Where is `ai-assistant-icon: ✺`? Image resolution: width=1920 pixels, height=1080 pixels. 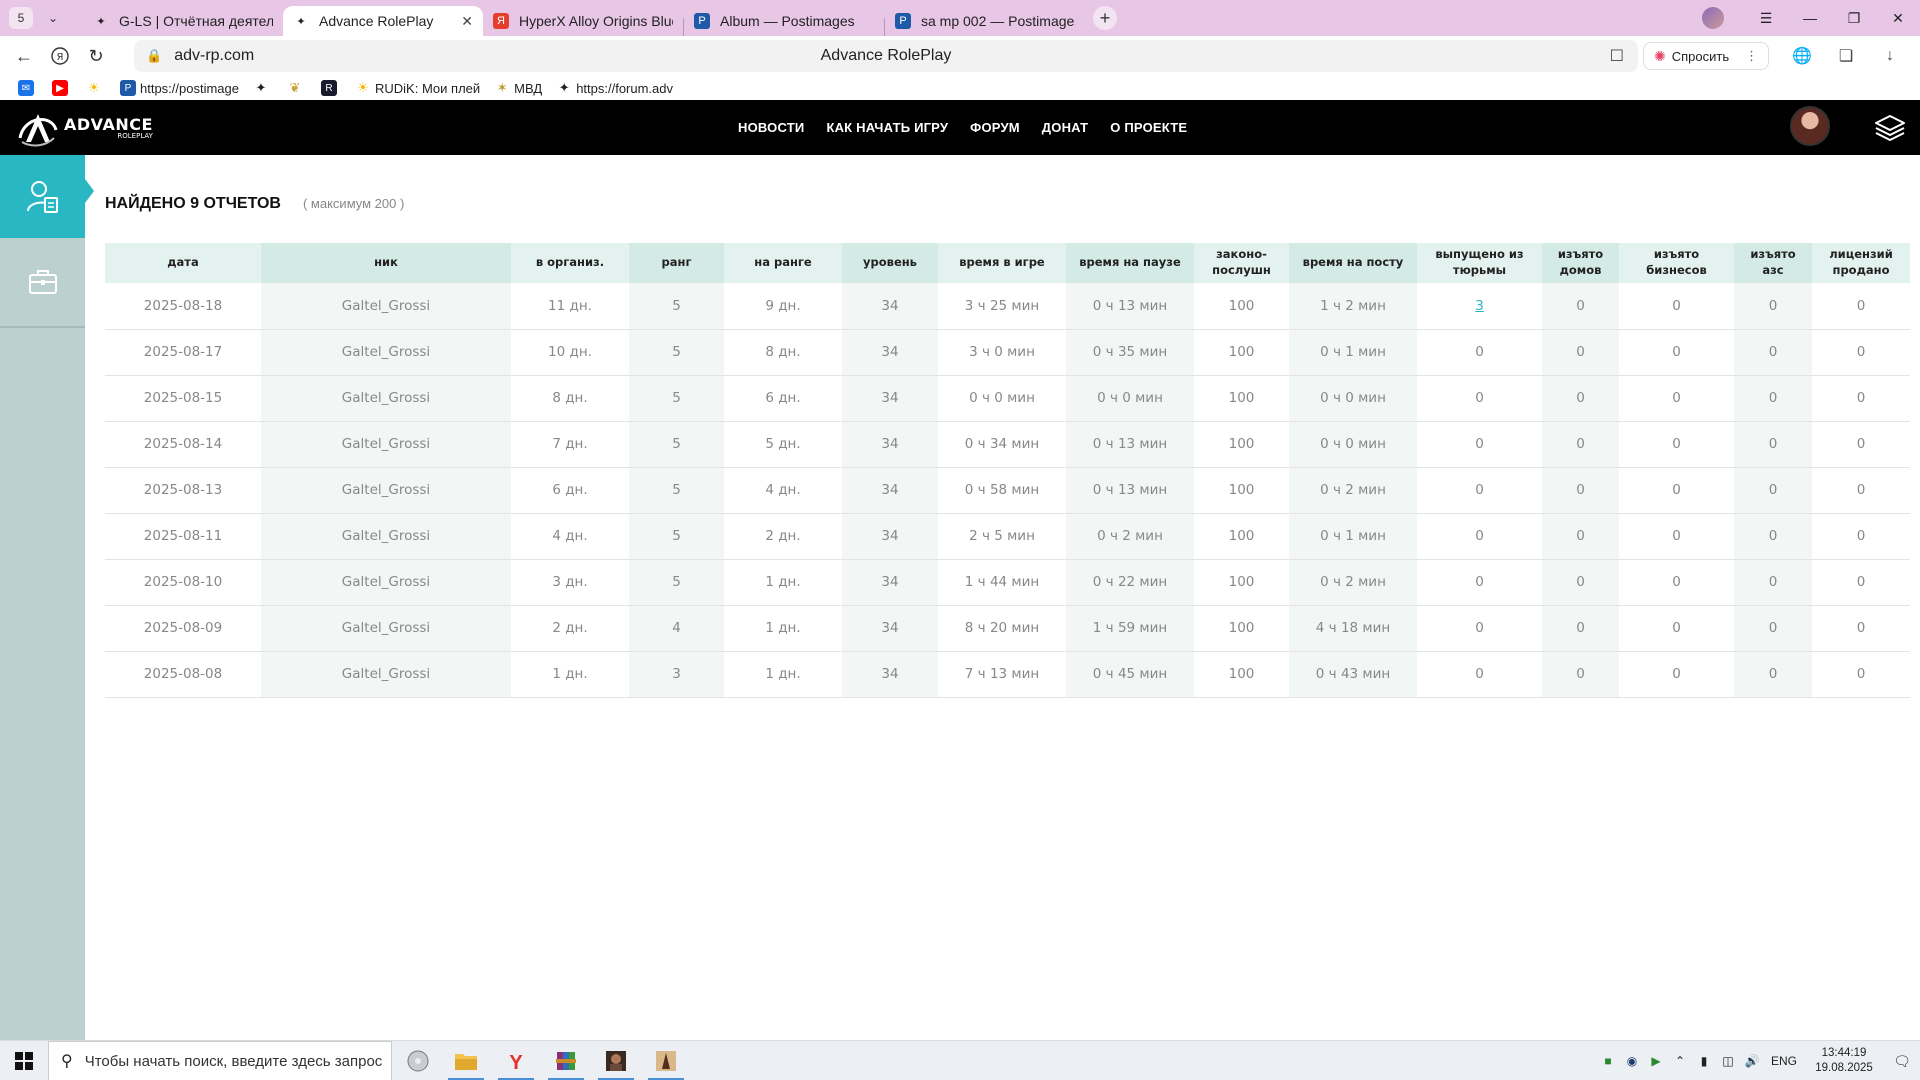
ai-assistant-icon: ✺ is located at coordinates (1660, 55).